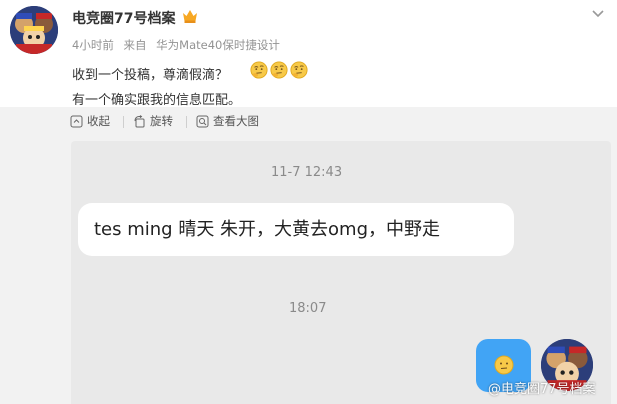  I want to click on chat-timestamp: 18:07, so click(308, 308).